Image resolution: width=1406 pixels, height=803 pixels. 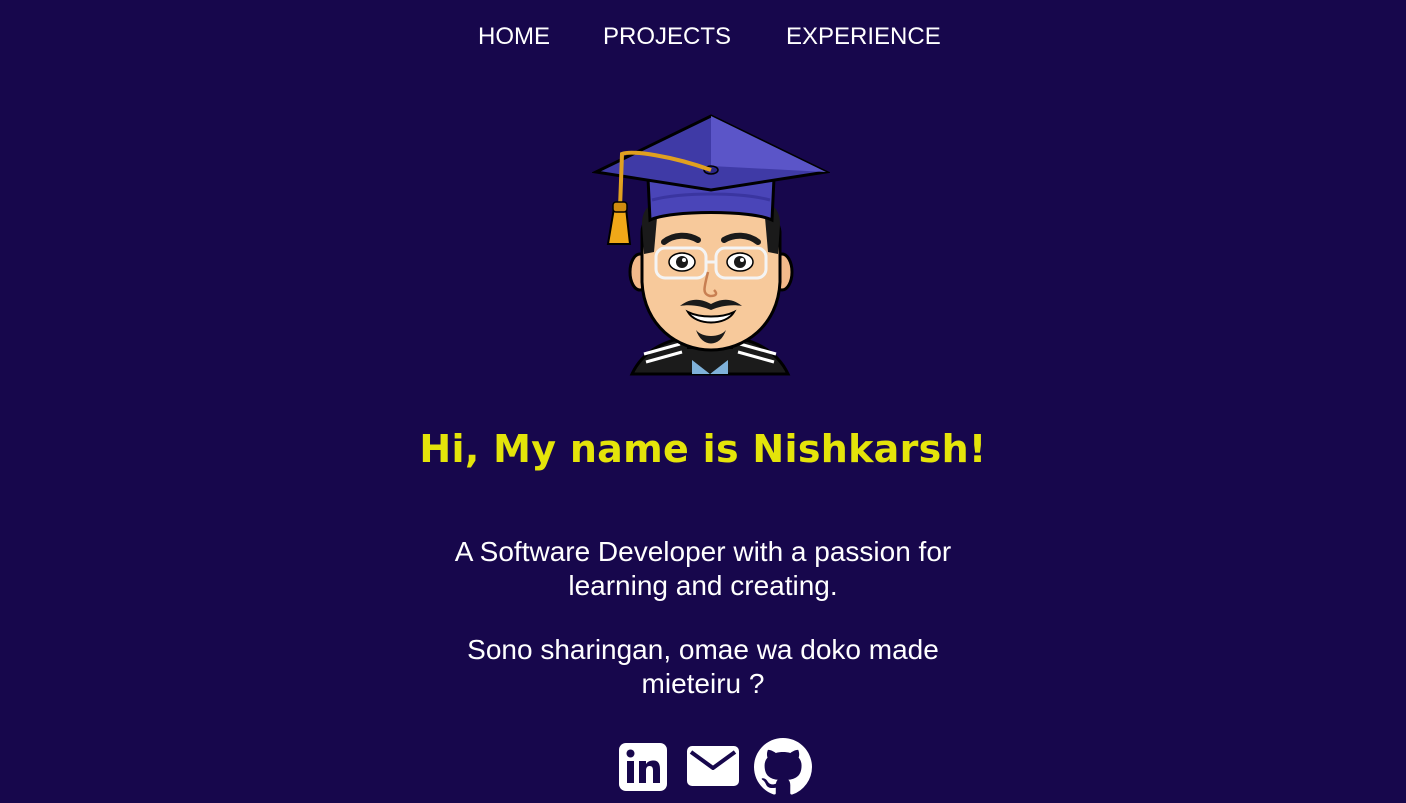 What do you see at coordinates (703, 585) in the screenshot?
I see `hero-tagline-line: learning and creating.` at bounding box center [703, 585].